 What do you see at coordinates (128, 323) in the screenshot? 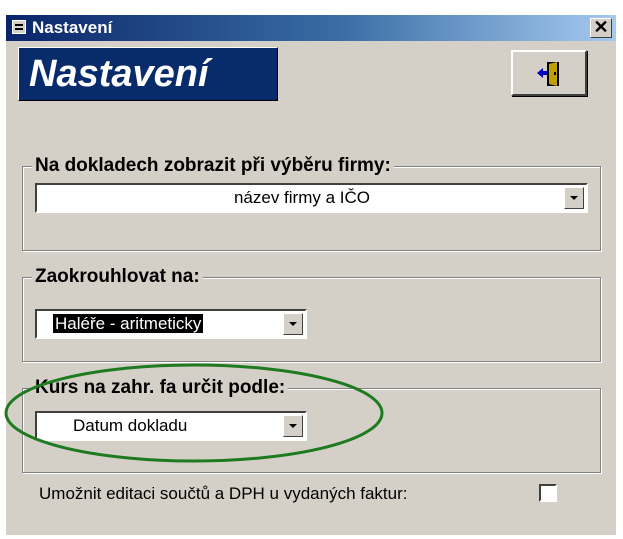
I see `rounding-value: Haléře - aritmeticky` at bounding box center [128, 323].